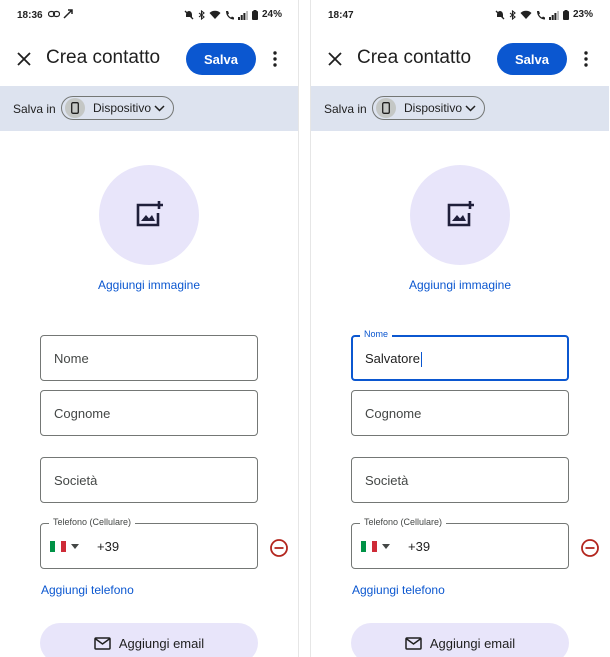 This screenshot has width=610, height=657. What do you see at coordinates (341, 15) in the screenshot?
I see `status-time: 18:47` at bounding box center [341, 15].